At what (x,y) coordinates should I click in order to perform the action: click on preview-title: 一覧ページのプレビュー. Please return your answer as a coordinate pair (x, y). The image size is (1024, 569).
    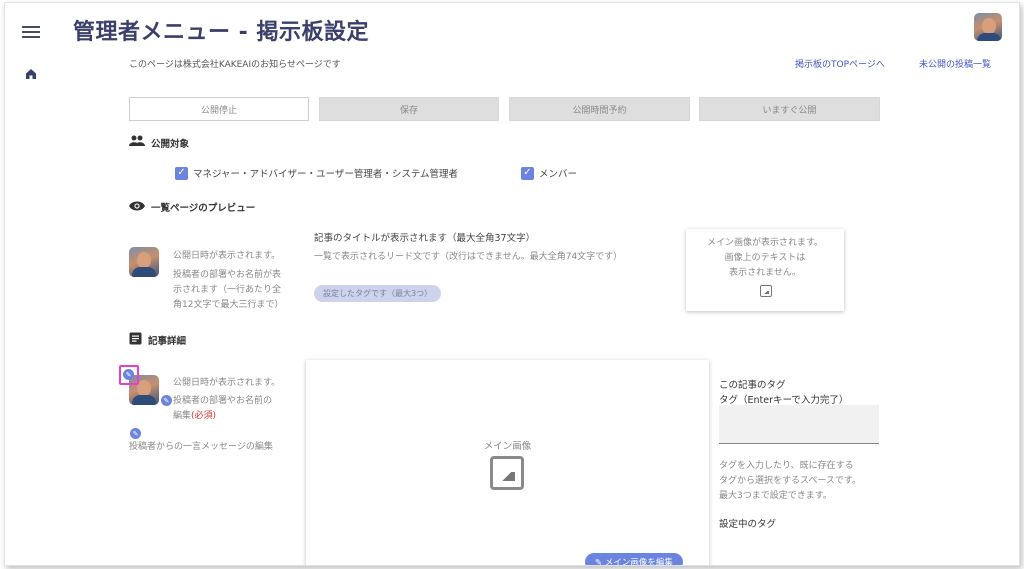
    Looking at the image, I should click on (203, 208).